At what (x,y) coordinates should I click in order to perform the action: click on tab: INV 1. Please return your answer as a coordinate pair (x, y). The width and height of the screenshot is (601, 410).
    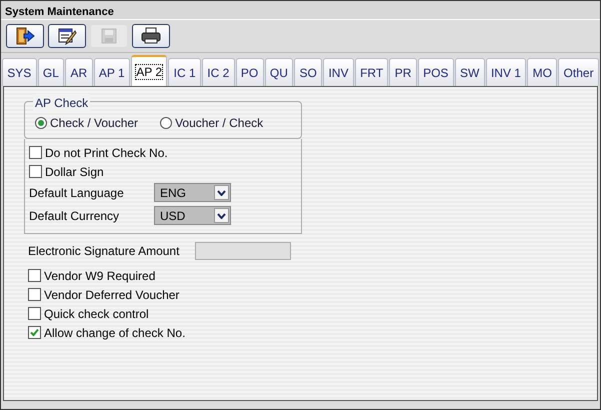
    Looking at the image, I should click on (506, 72).